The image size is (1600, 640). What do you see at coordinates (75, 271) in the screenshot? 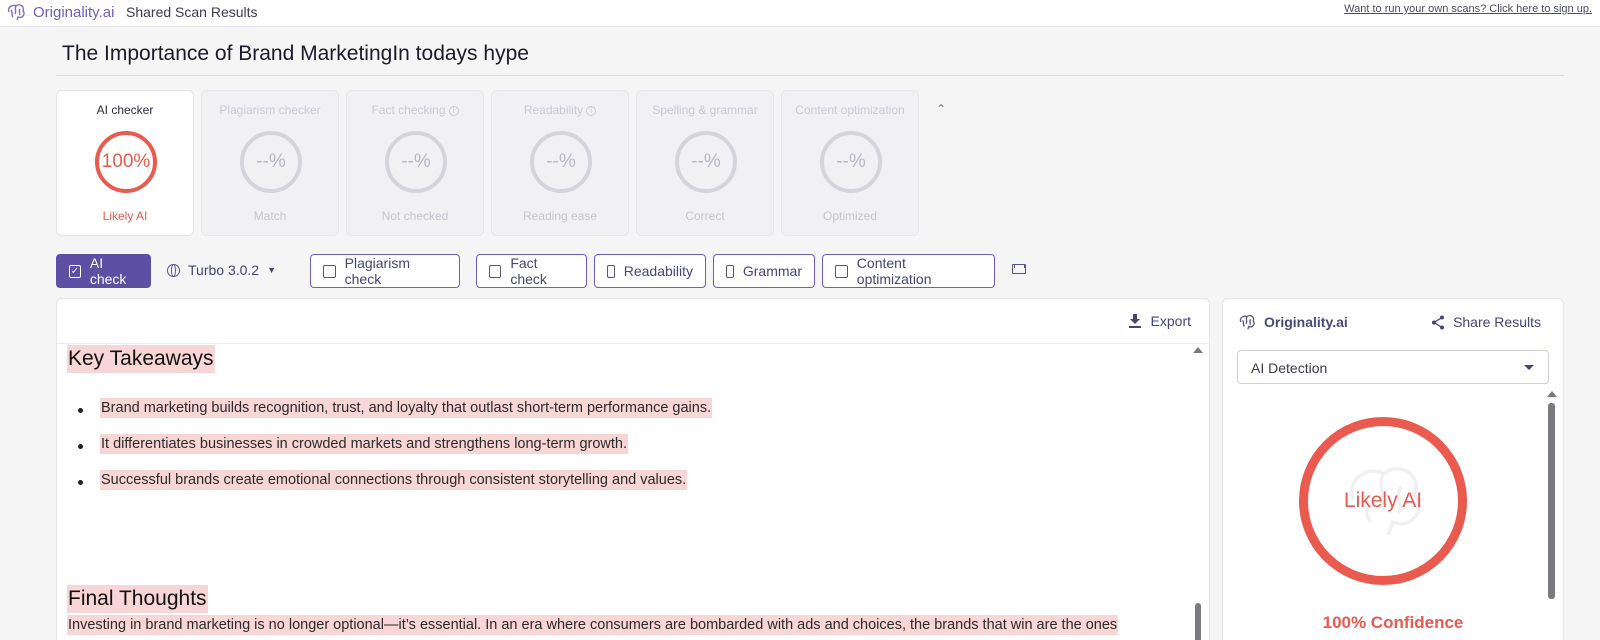
I see `checkbox-checked-icon: ✓` at bounding box center [75, 271].